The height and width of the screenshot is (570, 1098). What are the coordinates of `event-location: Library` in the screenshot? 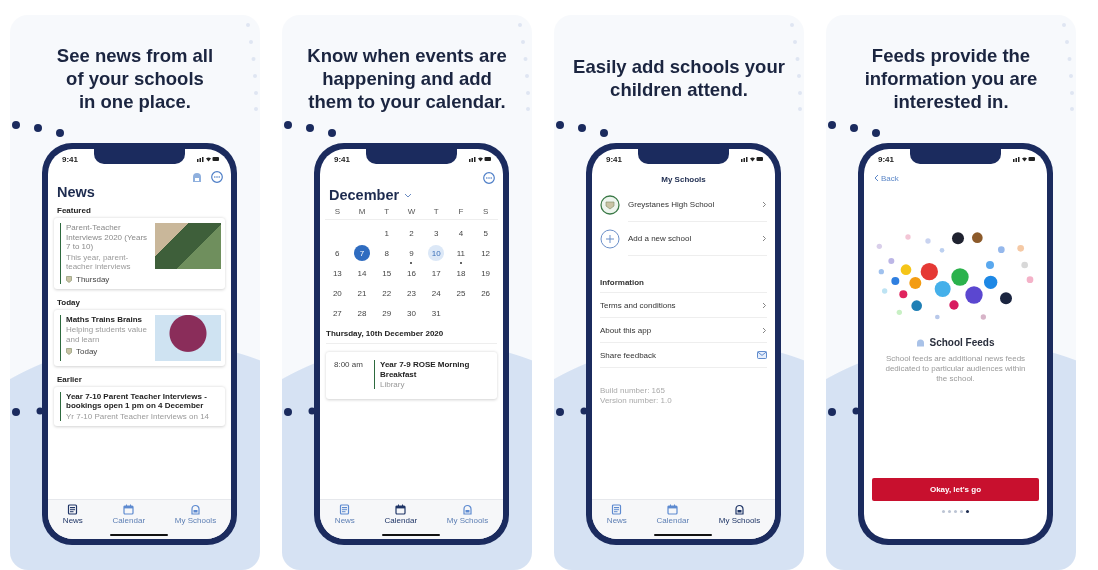 It's located at (393, 384).